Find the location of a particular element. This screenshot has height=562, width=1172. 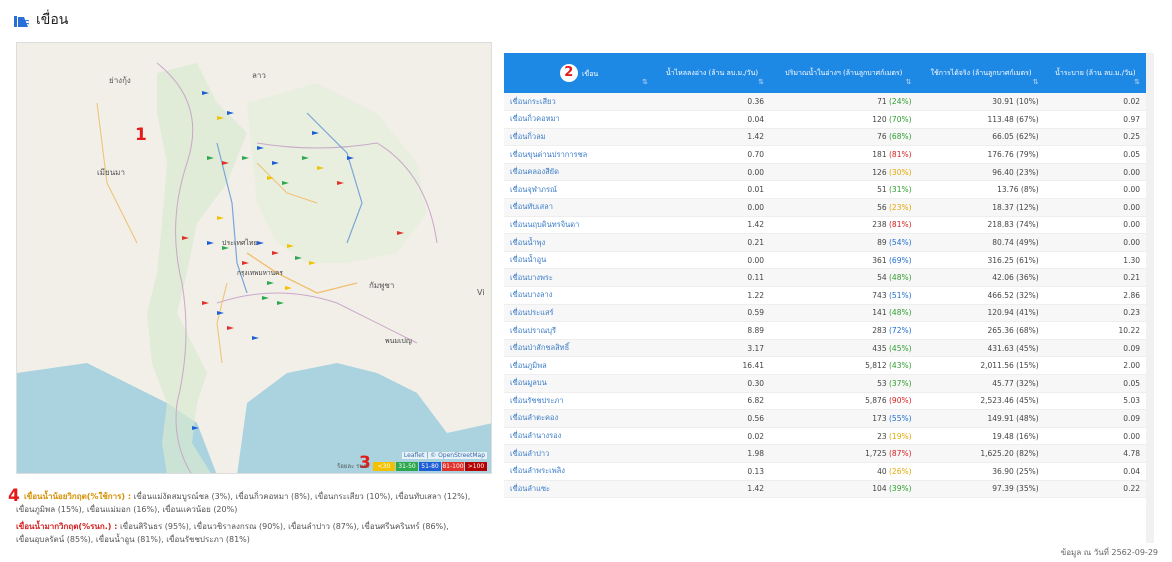

table-row: เขื่อนบางพระ 0.11 54 (48%) 42.06 (36%) 0.21 is located at coordinates (825, 278).